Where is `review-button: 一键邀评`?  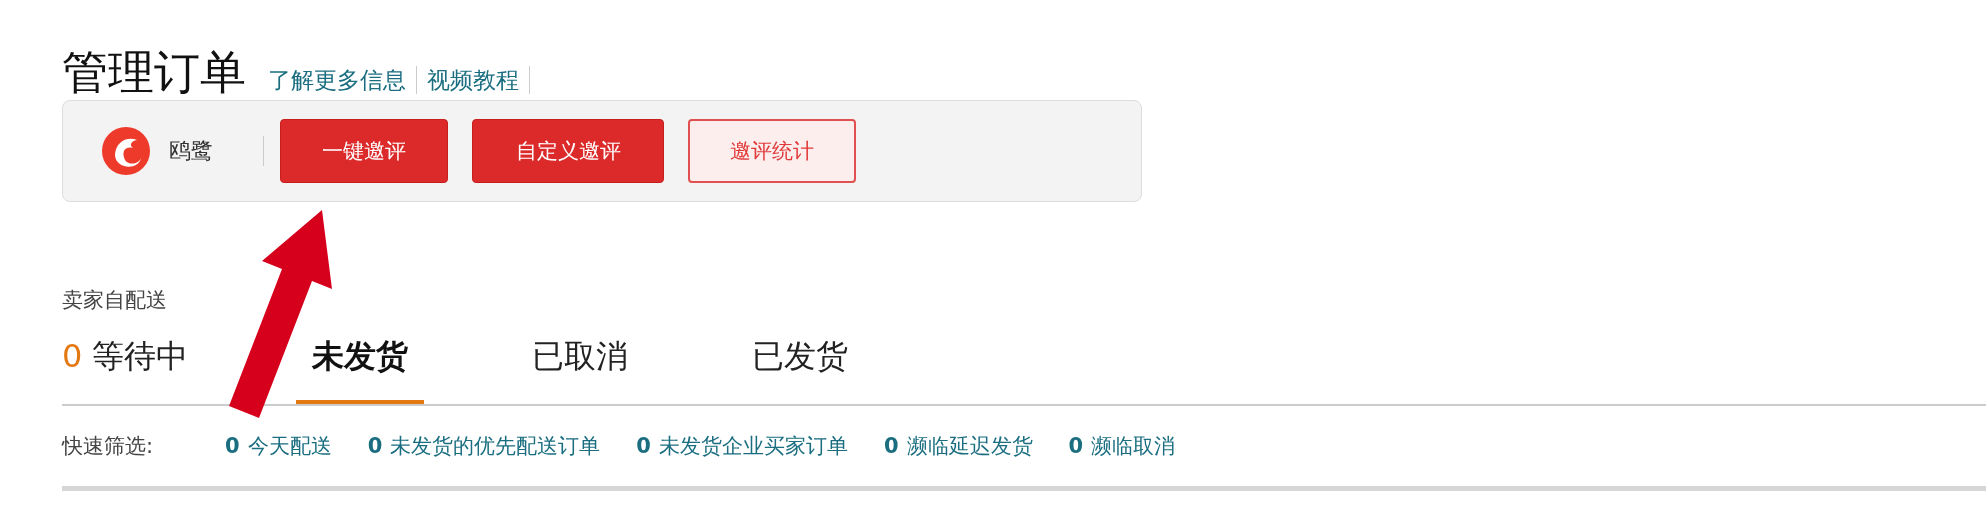
review-button: 一键邀评 is located at coordinates (364, 151).